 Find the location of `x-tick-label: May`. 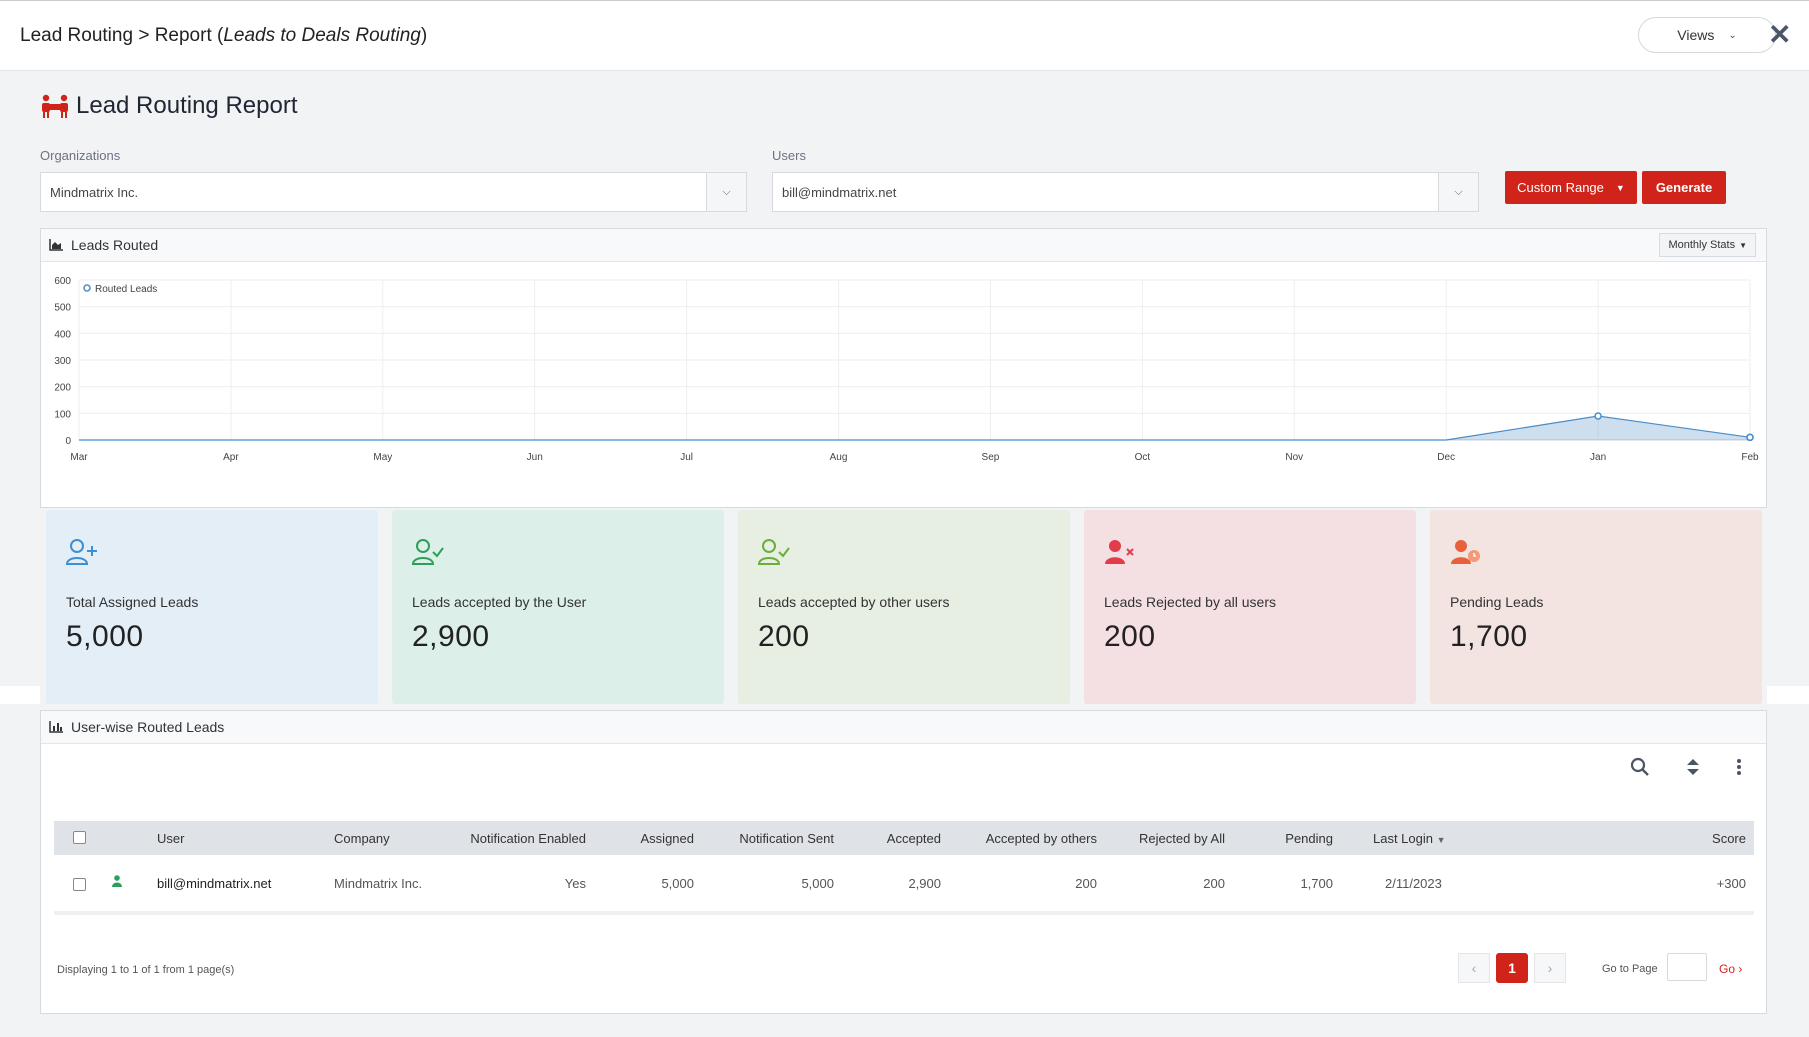

x-tick-label: May is located at coordinates (382, 457).